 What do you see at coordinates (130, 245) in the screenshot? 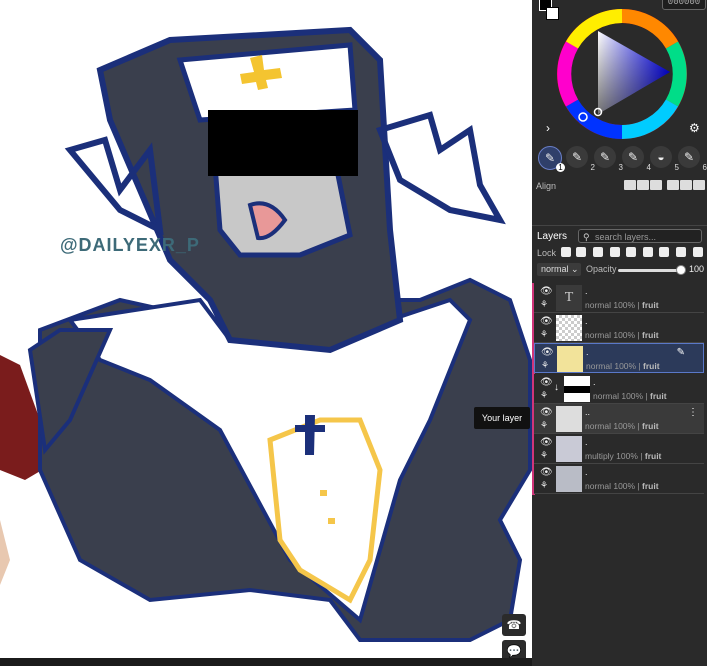
I see `watermark-text: @DAILYEXR_P` at bounding box center [130, 245].